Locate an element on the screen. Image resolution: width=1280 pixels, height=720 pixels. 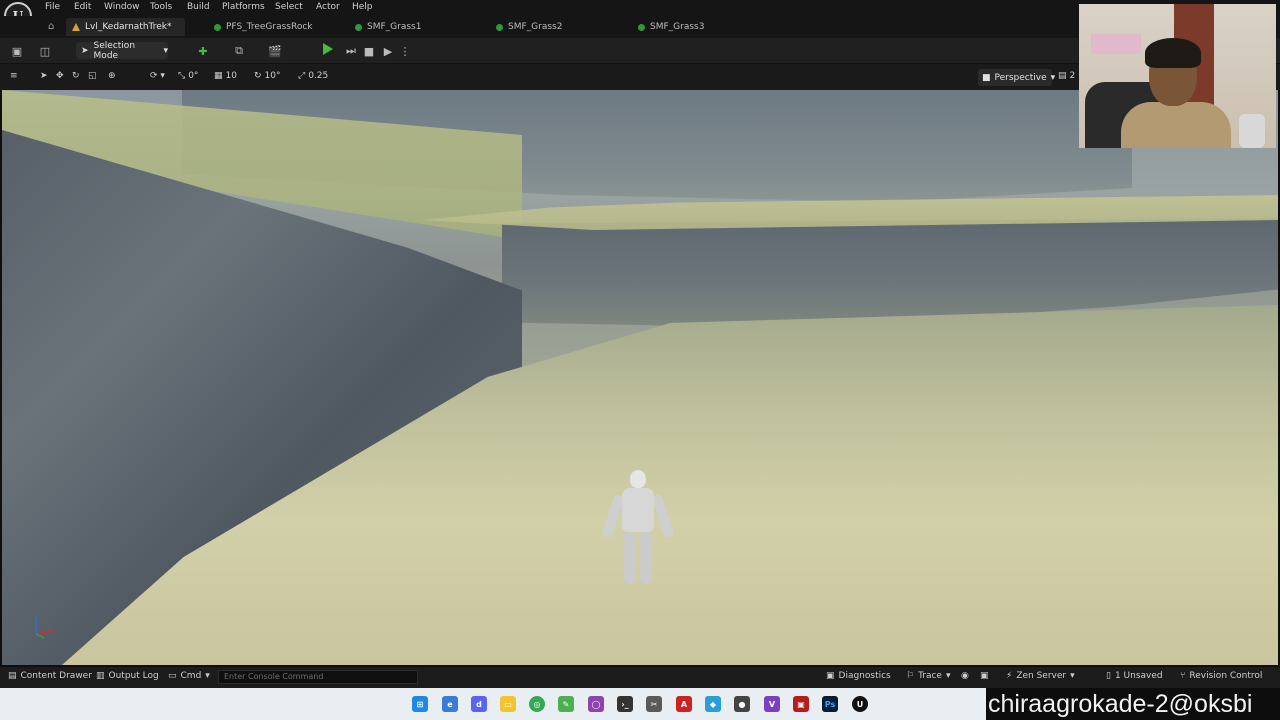
github-icon: ◯ is located at coordinates (596, 704).